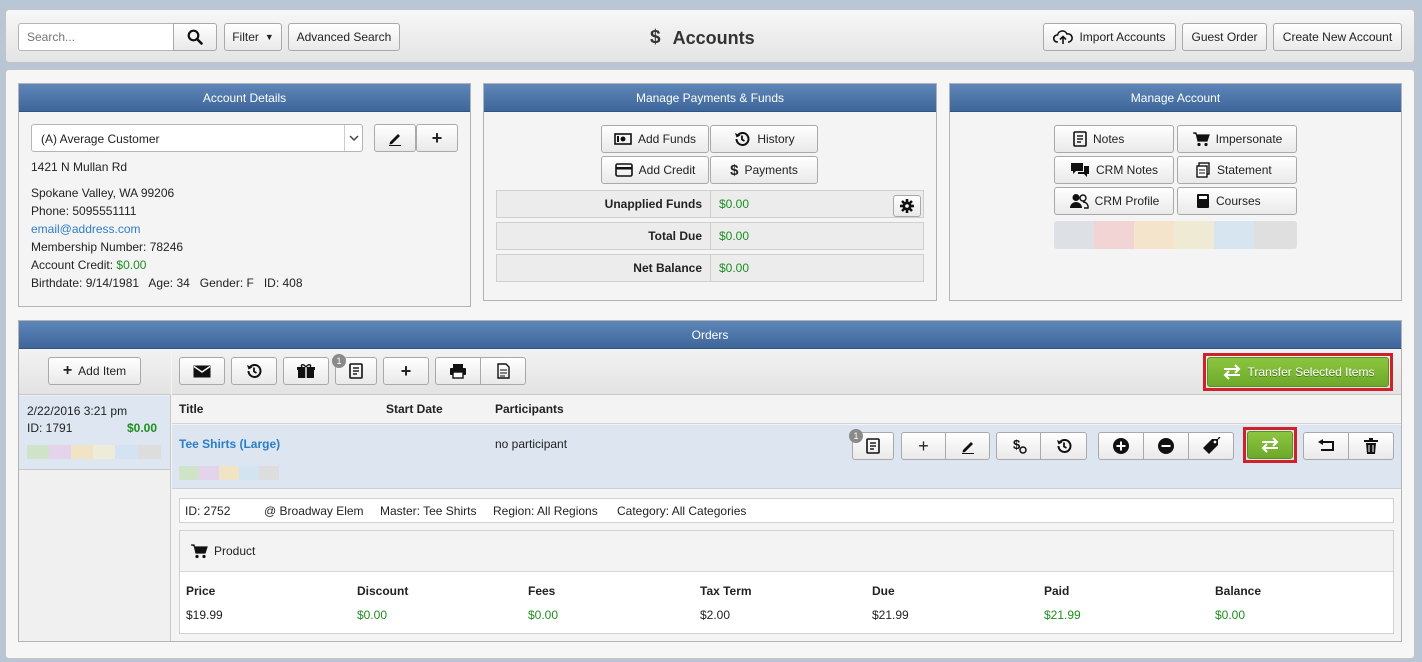 The height and width of the screenshot is (662, 1422). What do you see at coordinates (873, 446) in the screenshot?
I see `notes-icon` at bounding box center [873, 446].